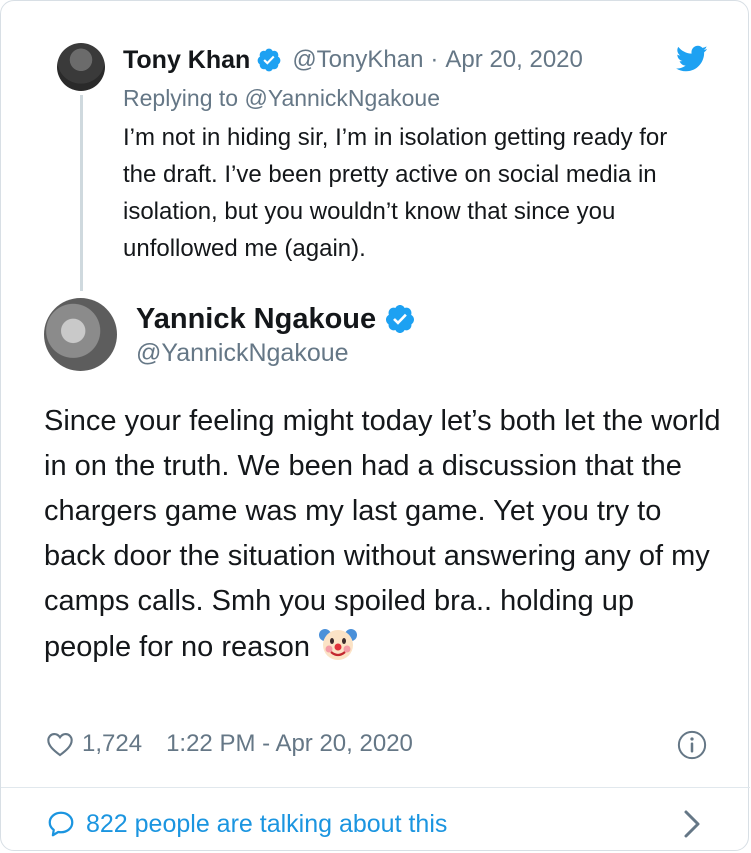 This screenshot has width=751, height=853. I want to click on thread-connector-line, so click(81, 193).